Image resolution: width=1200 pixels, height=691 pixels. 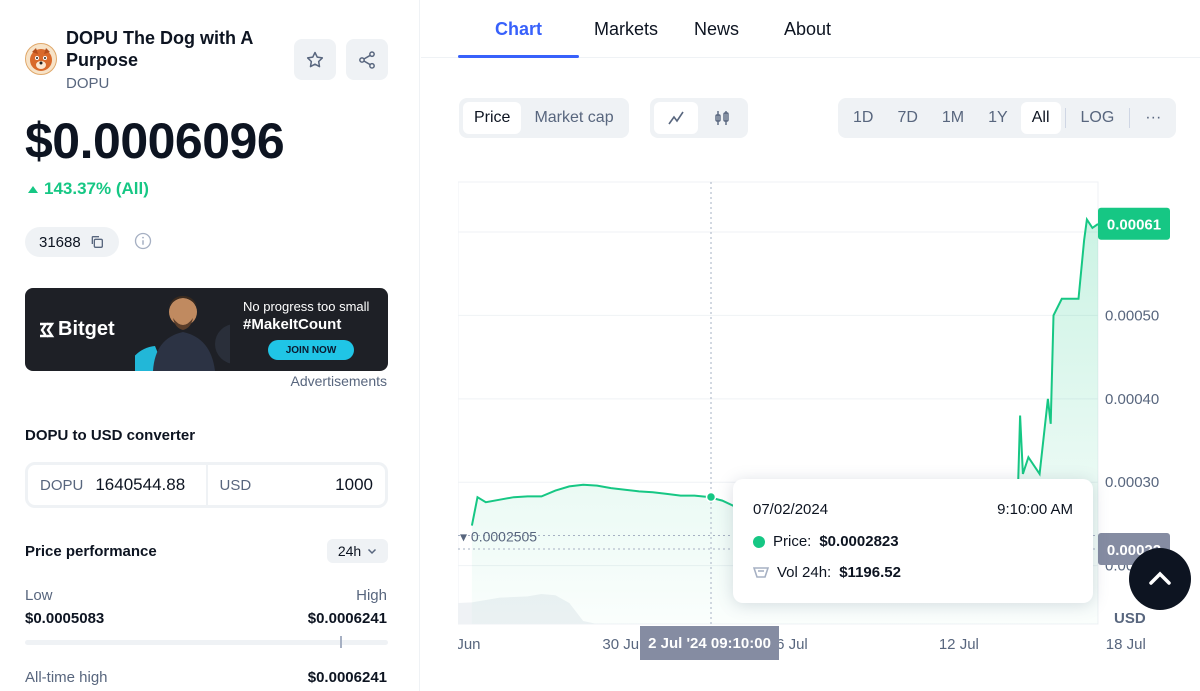 I want to click on ad-hashtag: #MakeItCount, so click(x=292, y=324).